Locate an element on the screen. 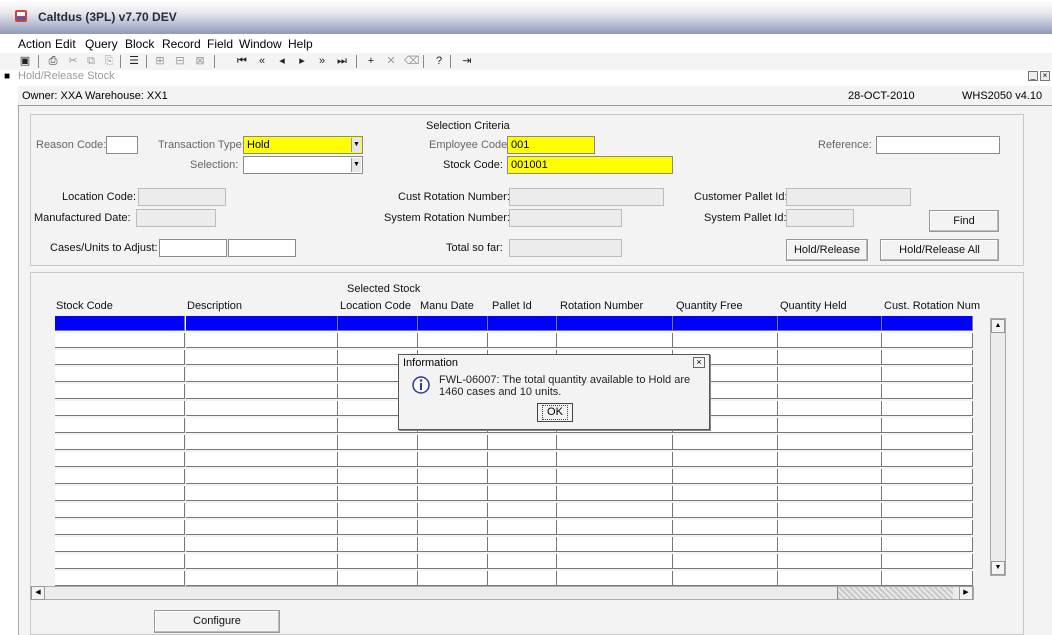  first-record-icon: ⏮ is located at coordinates (242, 61).